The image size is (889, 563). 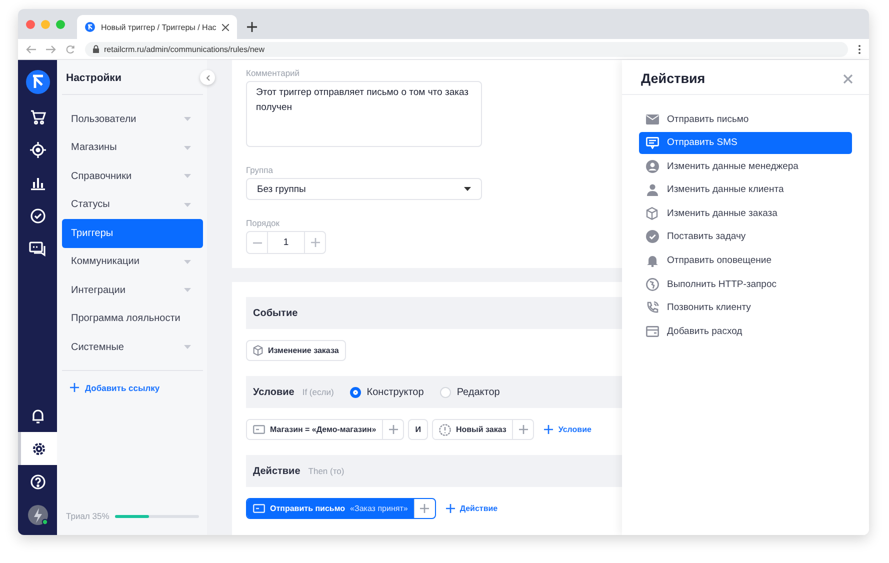 I want to click on minus-icon, so click(x=257, y=243).